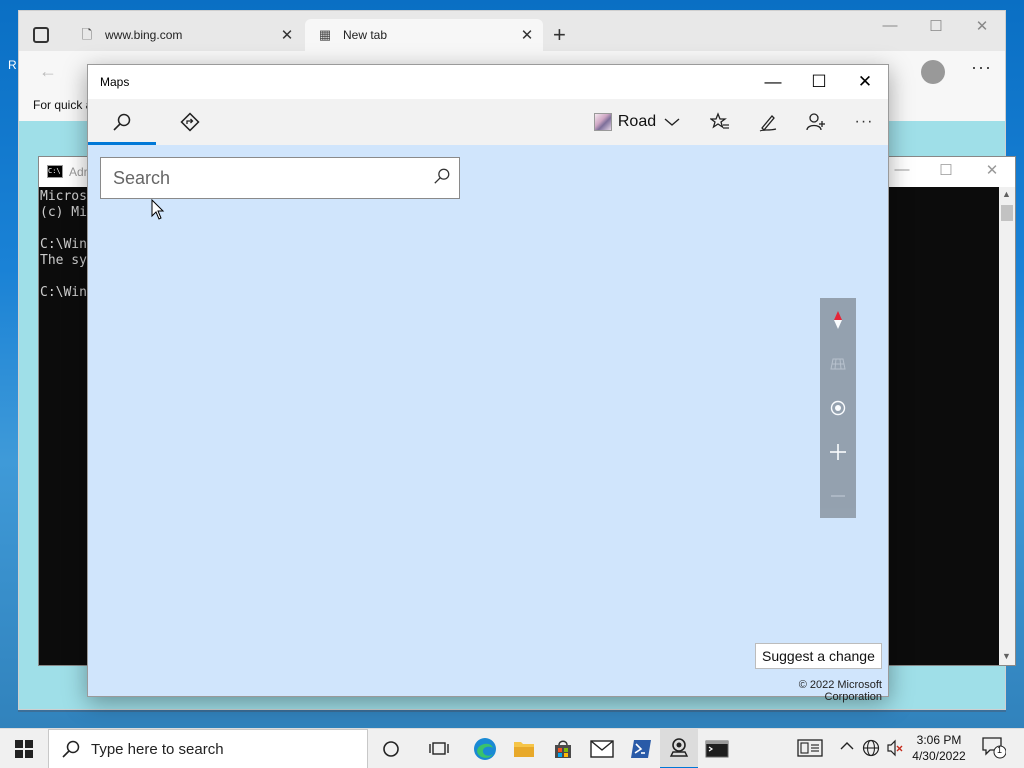 This screenshot has width=1024, height=768. What do you see at coordinates (48, 71) in the screenshot?
I see `back-arrow-icon: ←` at bounding box center [48, 71].